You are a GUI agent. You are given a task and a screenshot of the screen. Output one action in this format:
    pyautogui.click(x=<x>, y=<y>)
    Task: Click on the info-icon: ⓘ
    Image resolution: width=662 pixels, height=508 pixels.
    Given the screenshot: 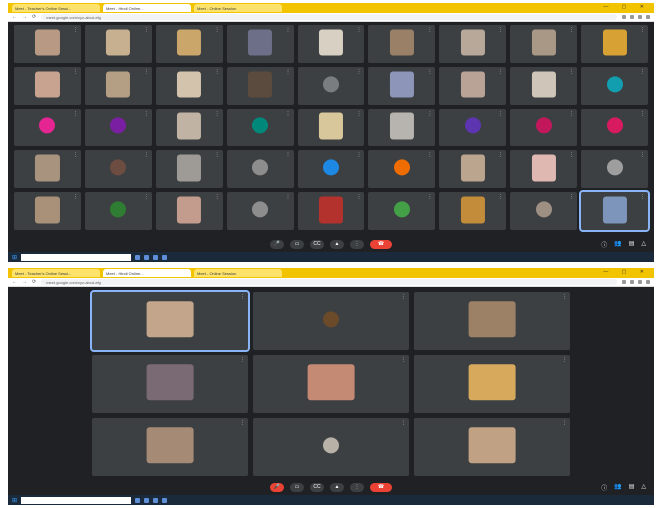 What is the action you would take?
    pyautogui.click(x=604, y=244)
    